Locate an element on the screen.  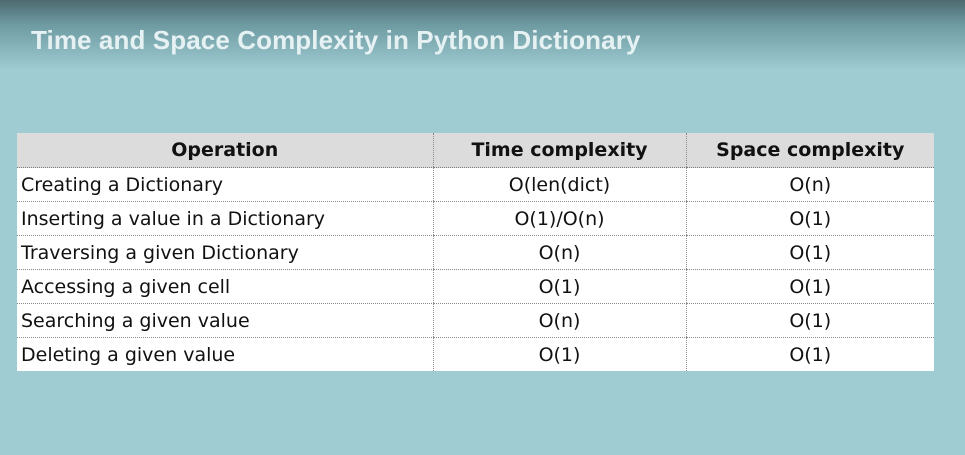
table-row: Accessing a given cell O(1) O(1) is located at coordinates (475, 286).